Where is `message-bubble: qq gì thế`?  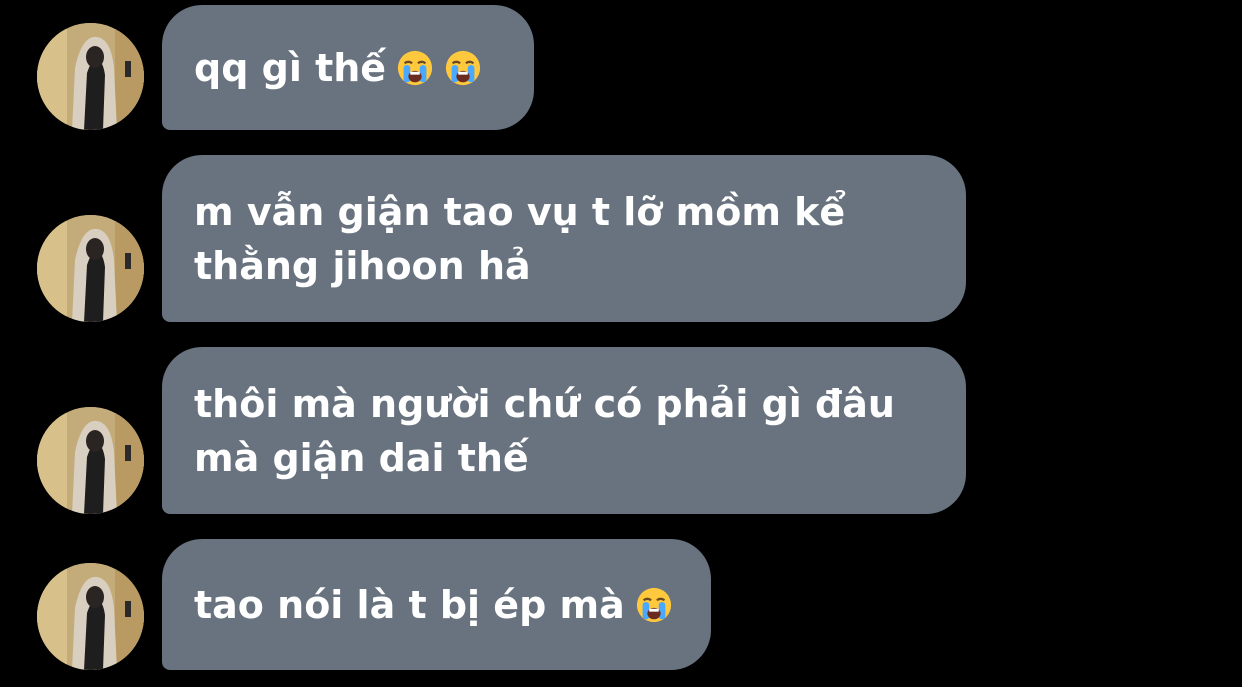
message-bubble: qq gì thế is located at coordinates (348, 67).